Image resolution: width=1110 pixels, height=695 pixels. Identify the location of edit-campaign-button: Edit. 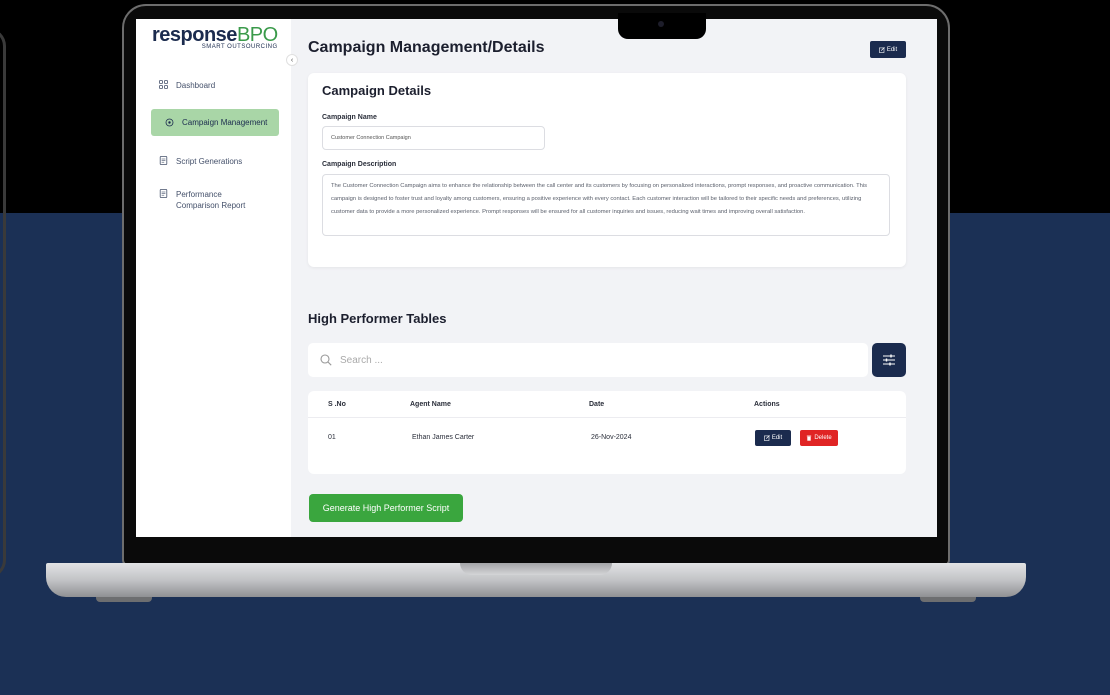
(888, 49).